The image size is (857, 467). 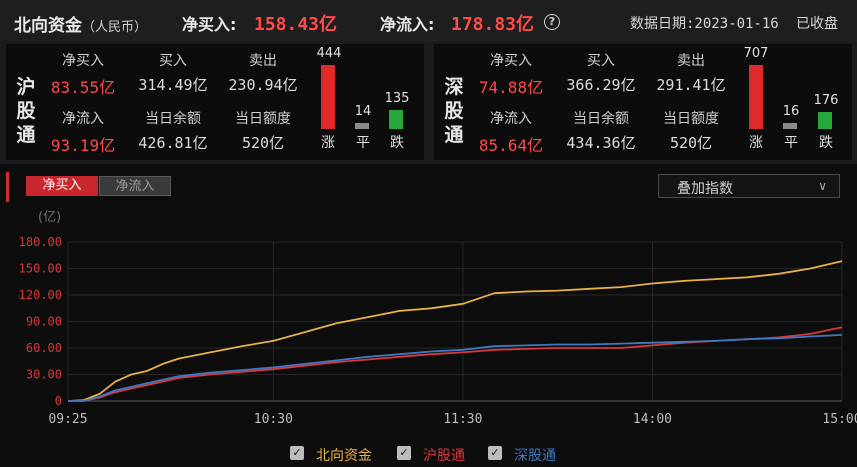 What do you see at coordinates (40, 269) in the screenshot?
I see `y-tick-label: 150.00` at bounding box center [40, 269].